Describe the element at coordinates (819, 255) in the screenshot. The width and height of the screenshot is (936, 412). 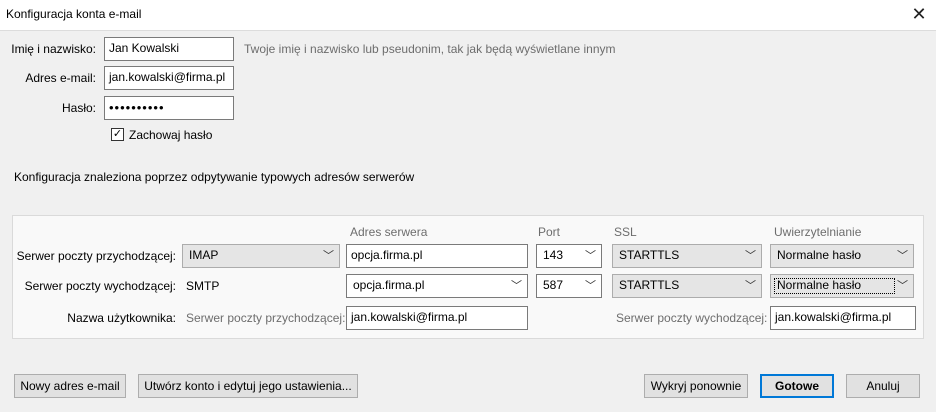
I see `incoming-auth-value: Normalne hasło` at that location.